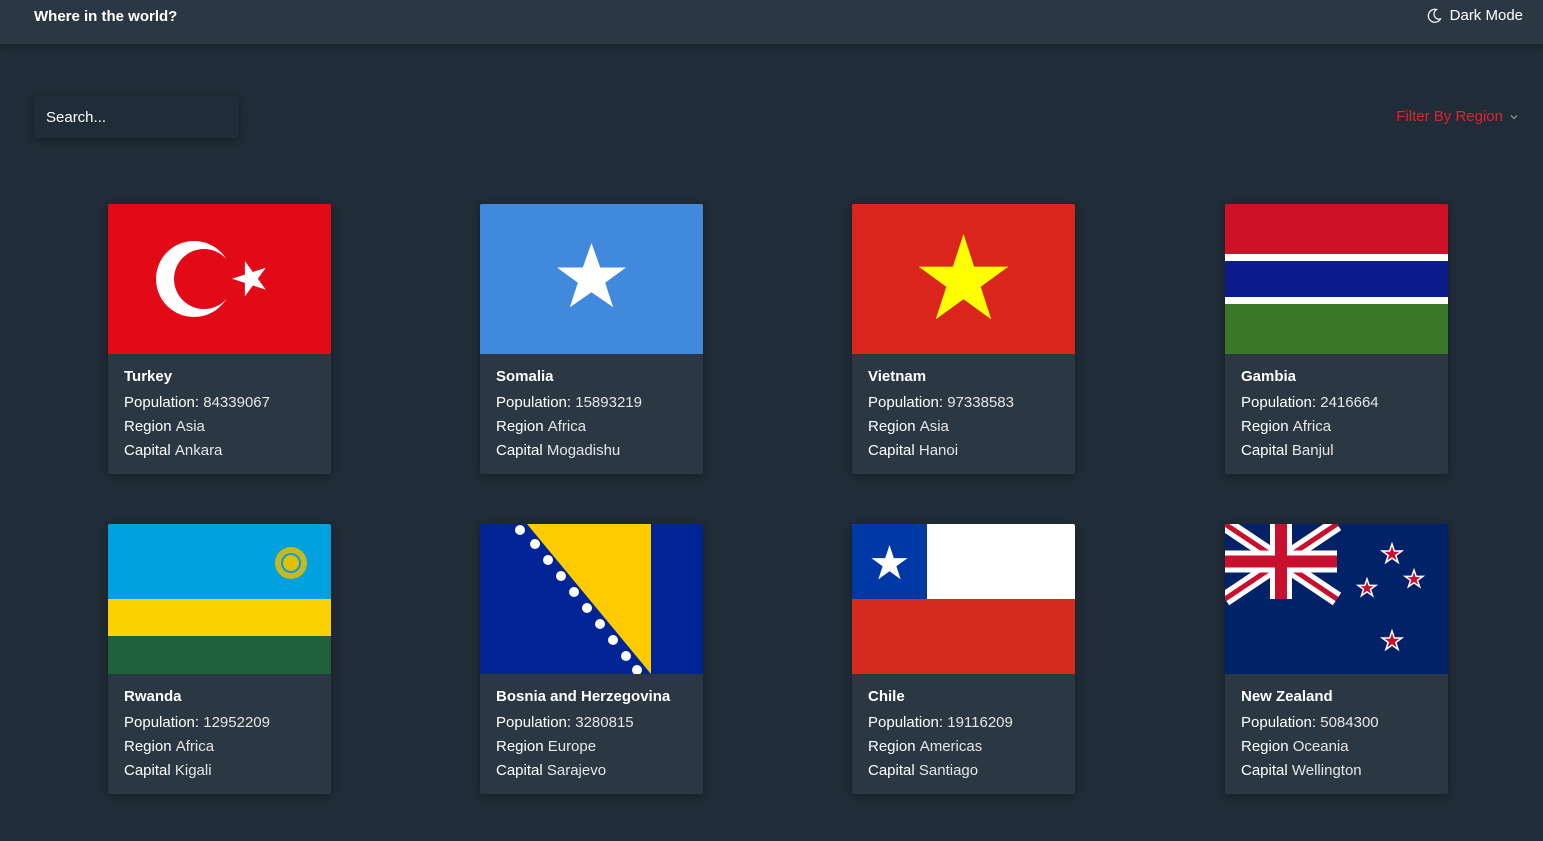 The width and height of the screenshot is (1543, 841). Describe the element at coordinates (546, 746) in the screenshot. I see `region-line: Region Europe` at that location.